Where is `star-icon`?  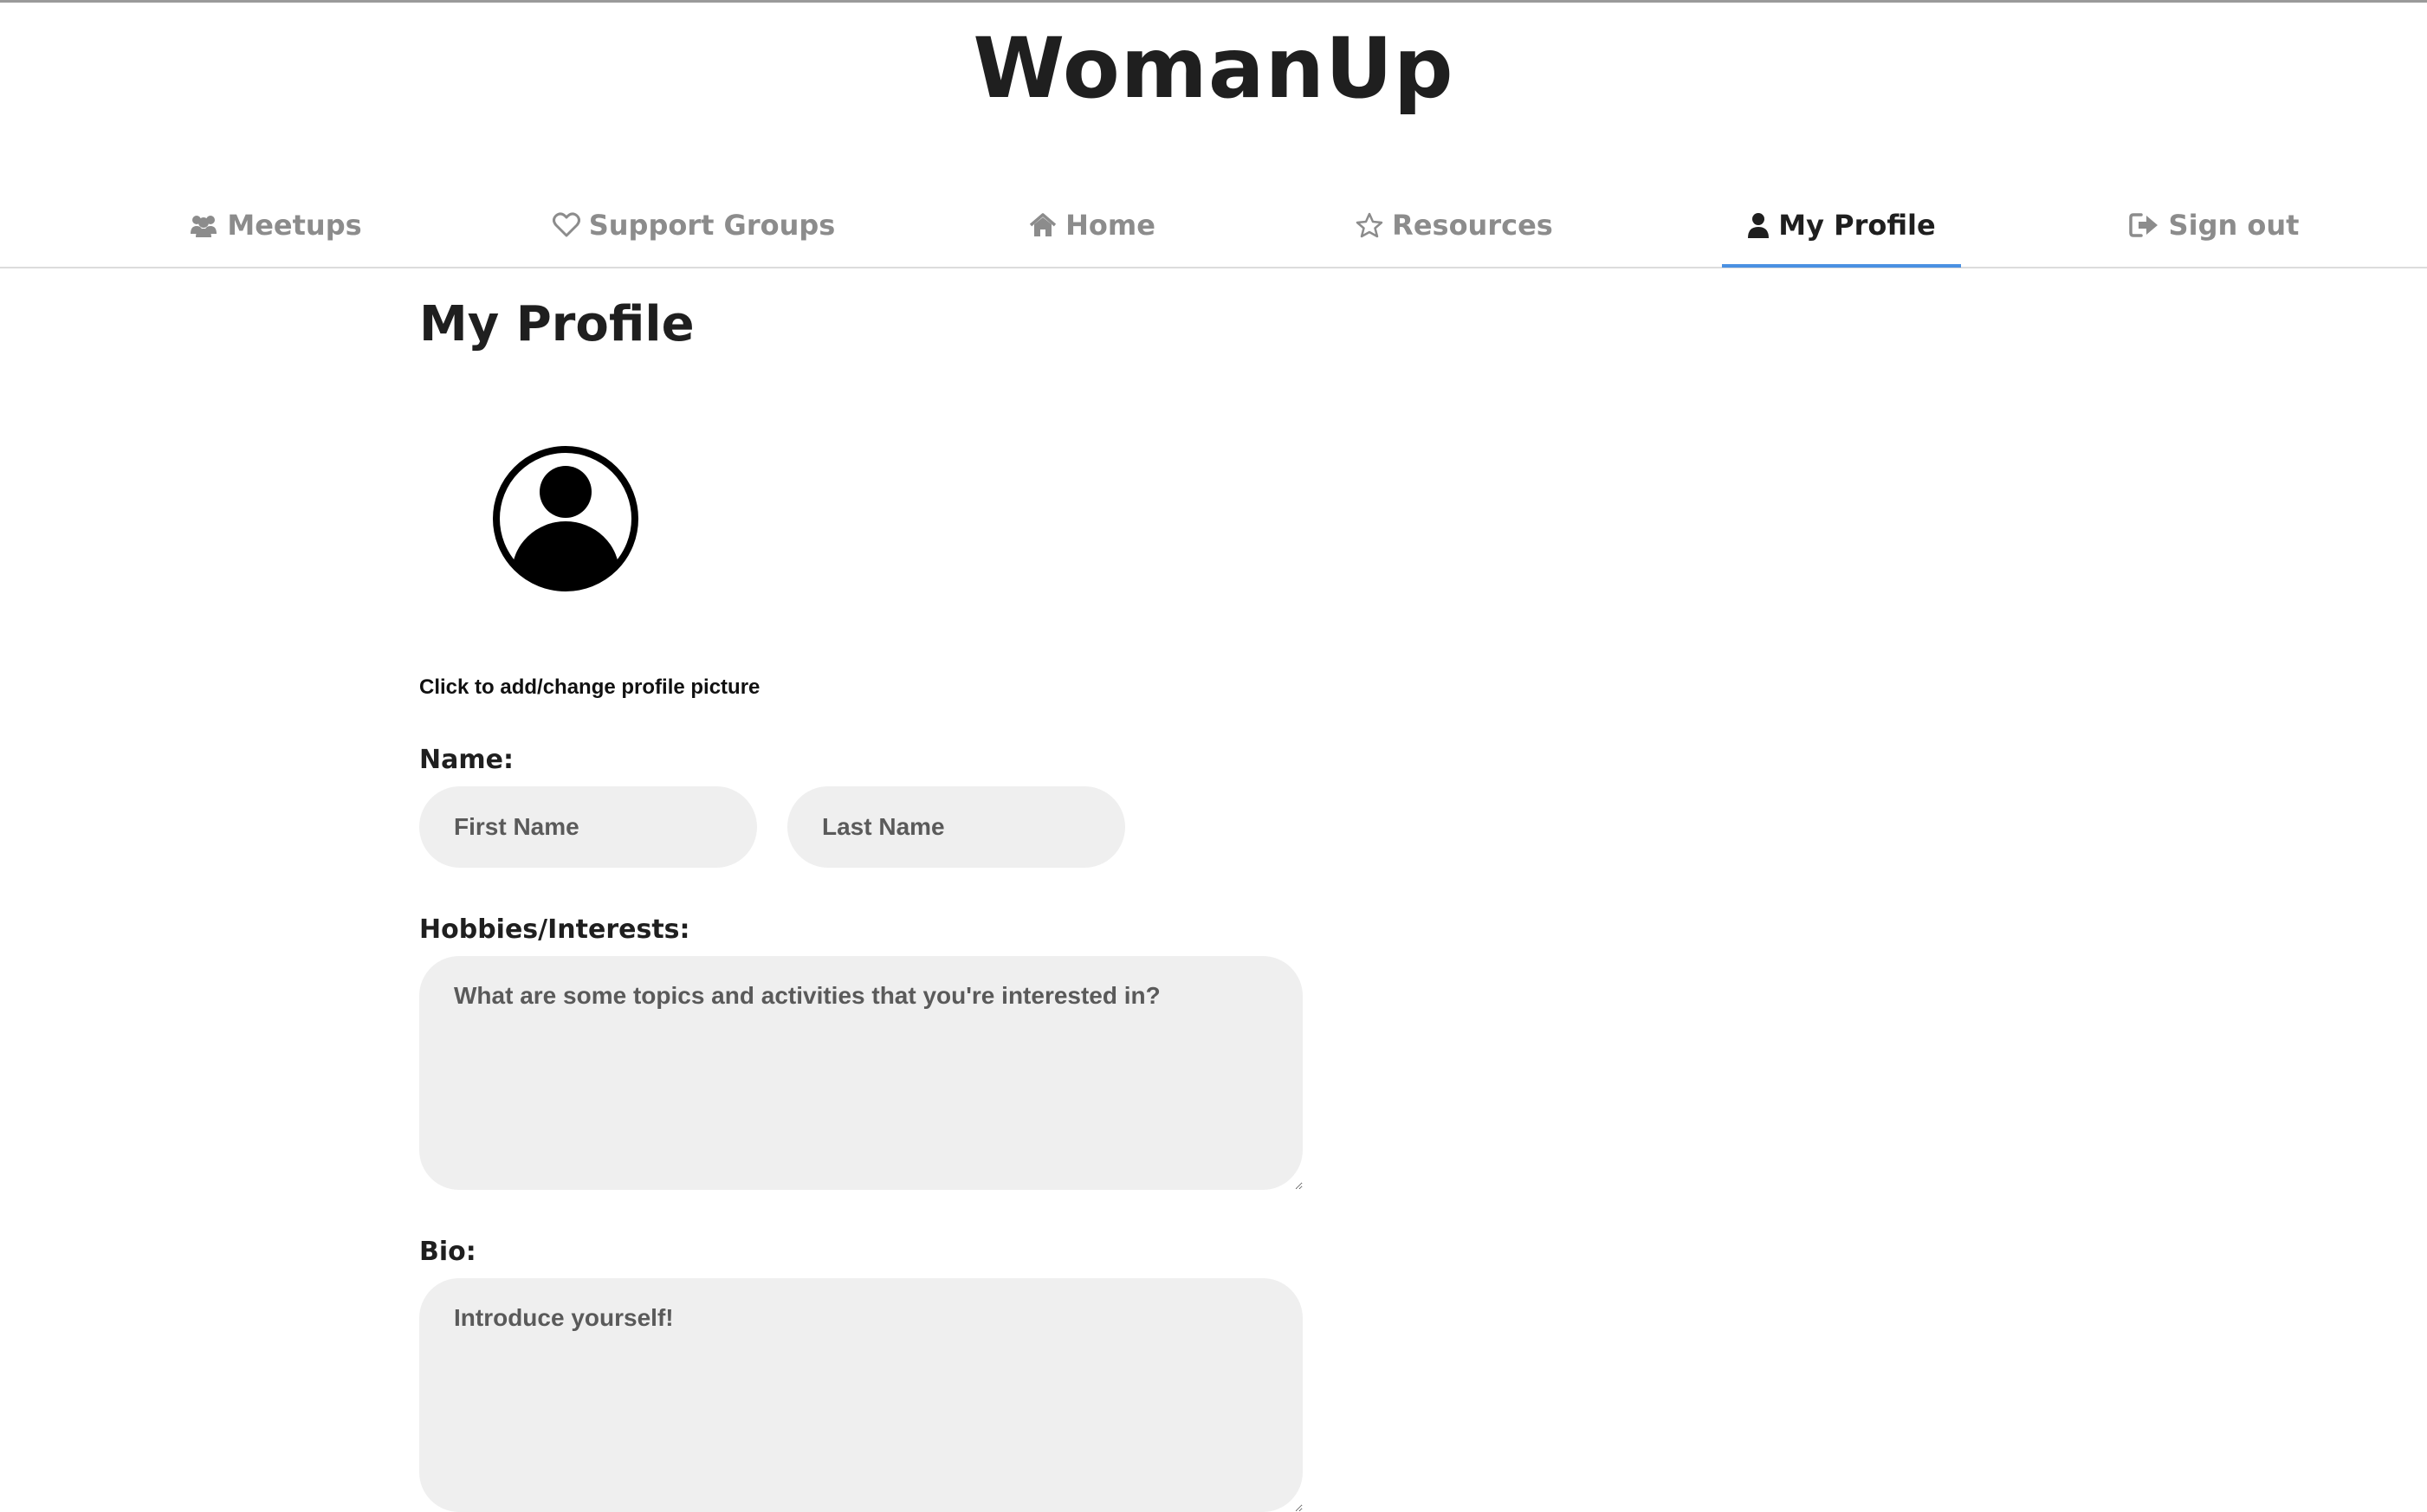 star-icon is located at coordinates (1369, 225).